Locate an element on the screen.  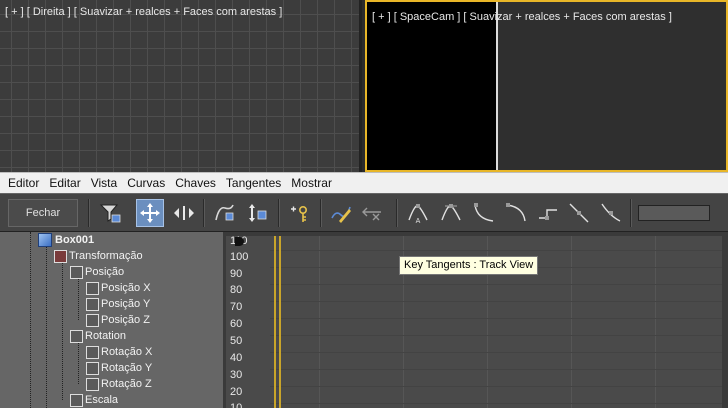
tangent-fast-button is located at coordinates (484, 213).